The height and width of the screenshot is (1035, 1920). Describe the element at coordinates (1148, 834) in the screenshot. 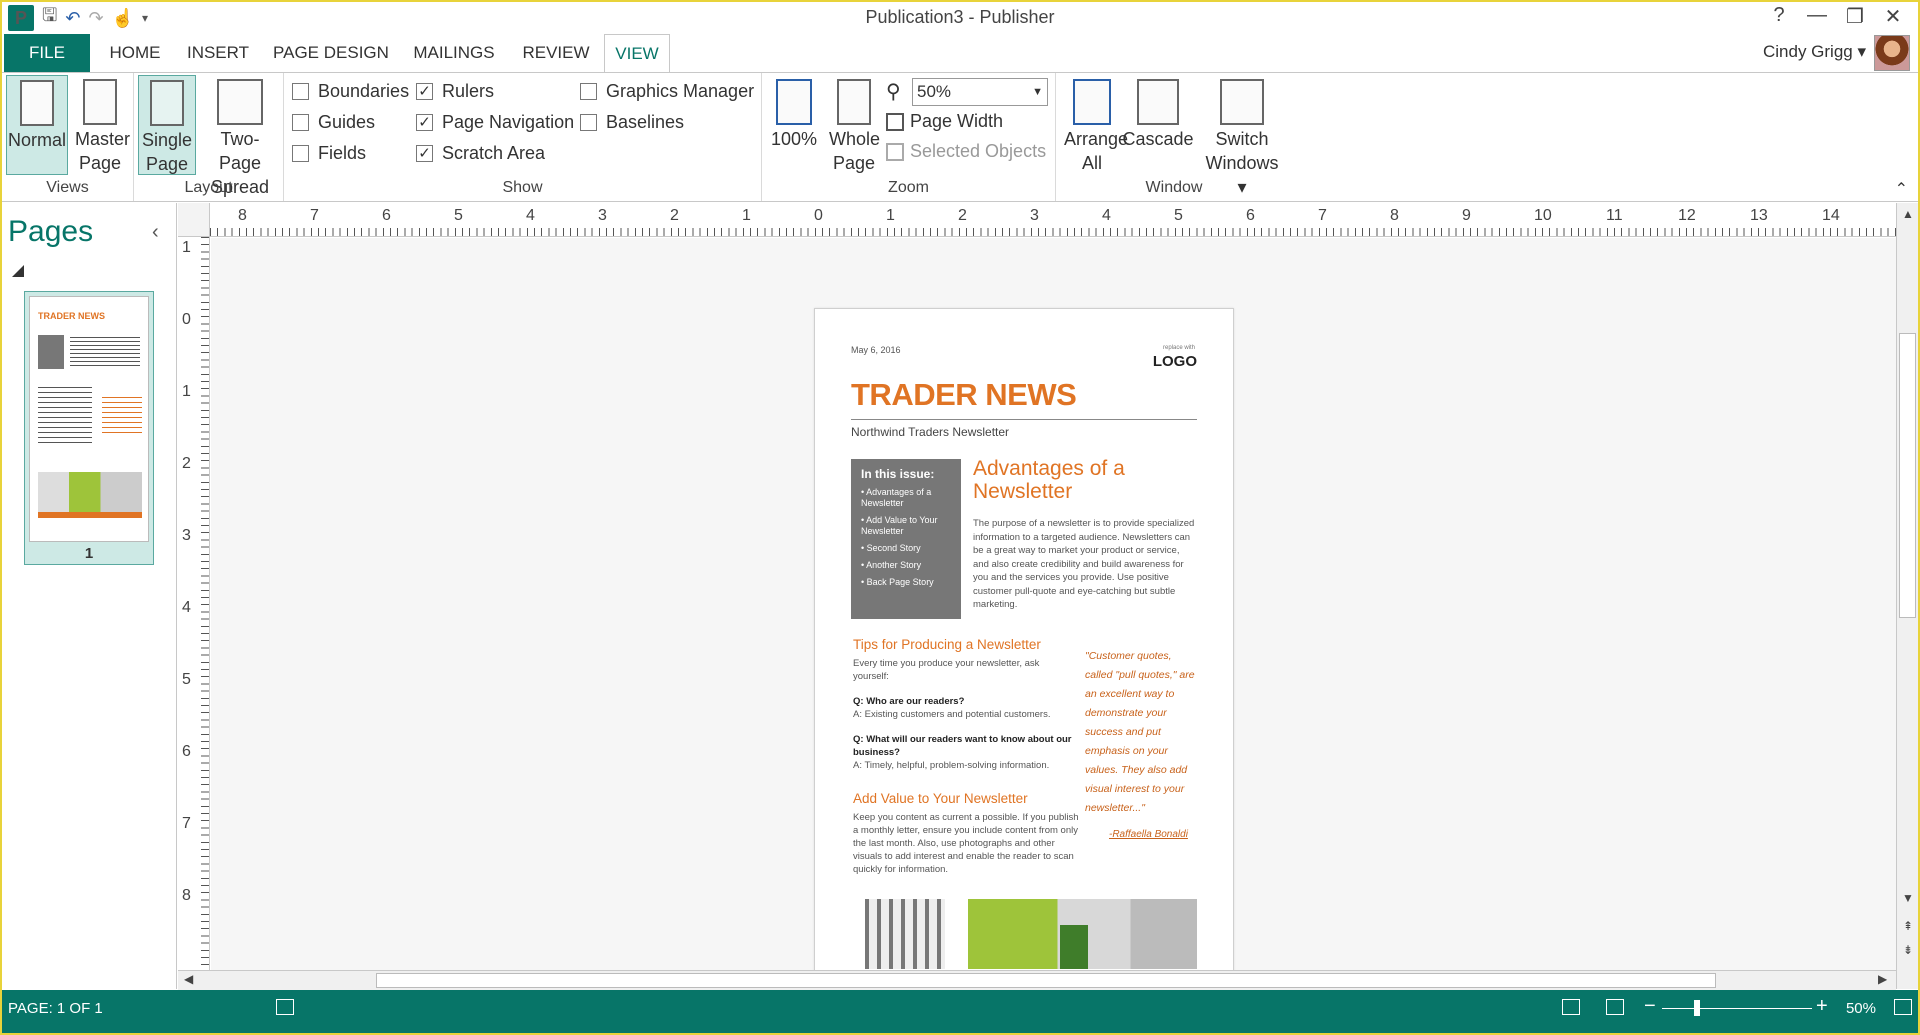

I see `quote-author: -Raffaella Bonaldi` at that location.